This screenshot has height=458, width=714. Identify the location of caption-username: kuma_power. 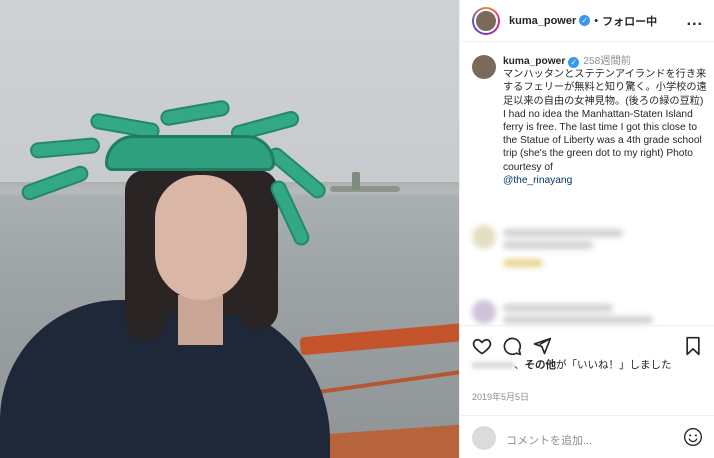
(534, 61).